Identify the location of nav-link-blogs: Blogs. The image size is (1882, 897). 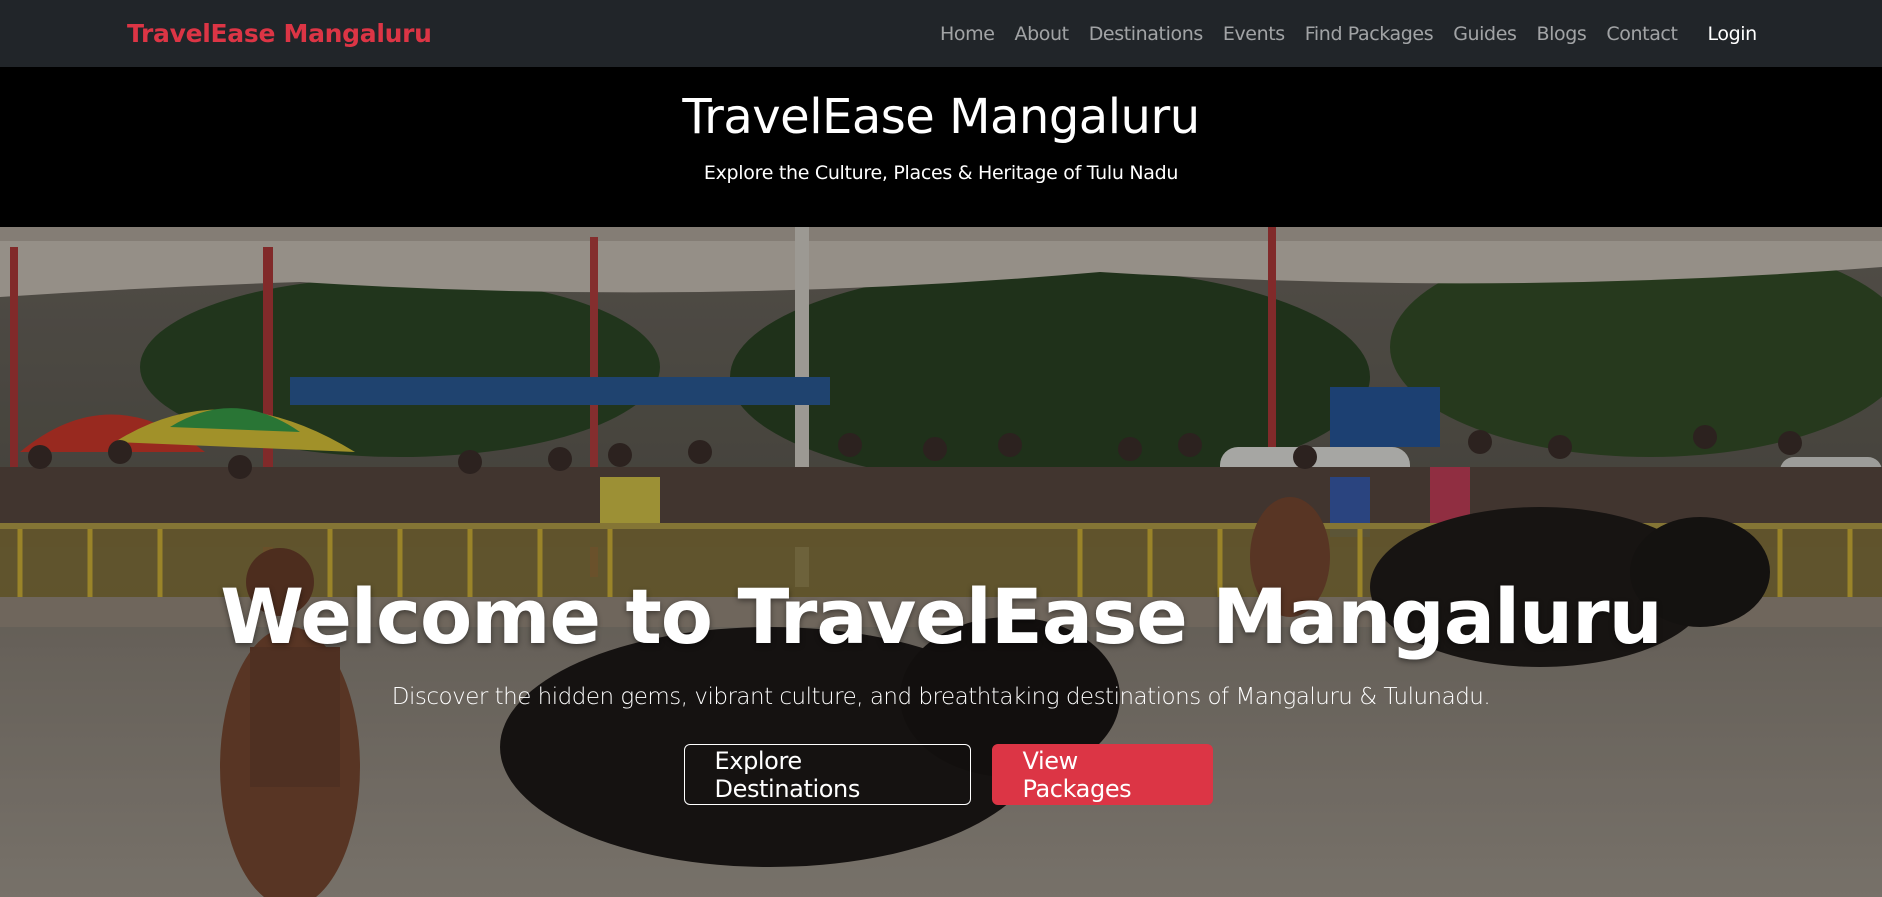
(1562, 34).